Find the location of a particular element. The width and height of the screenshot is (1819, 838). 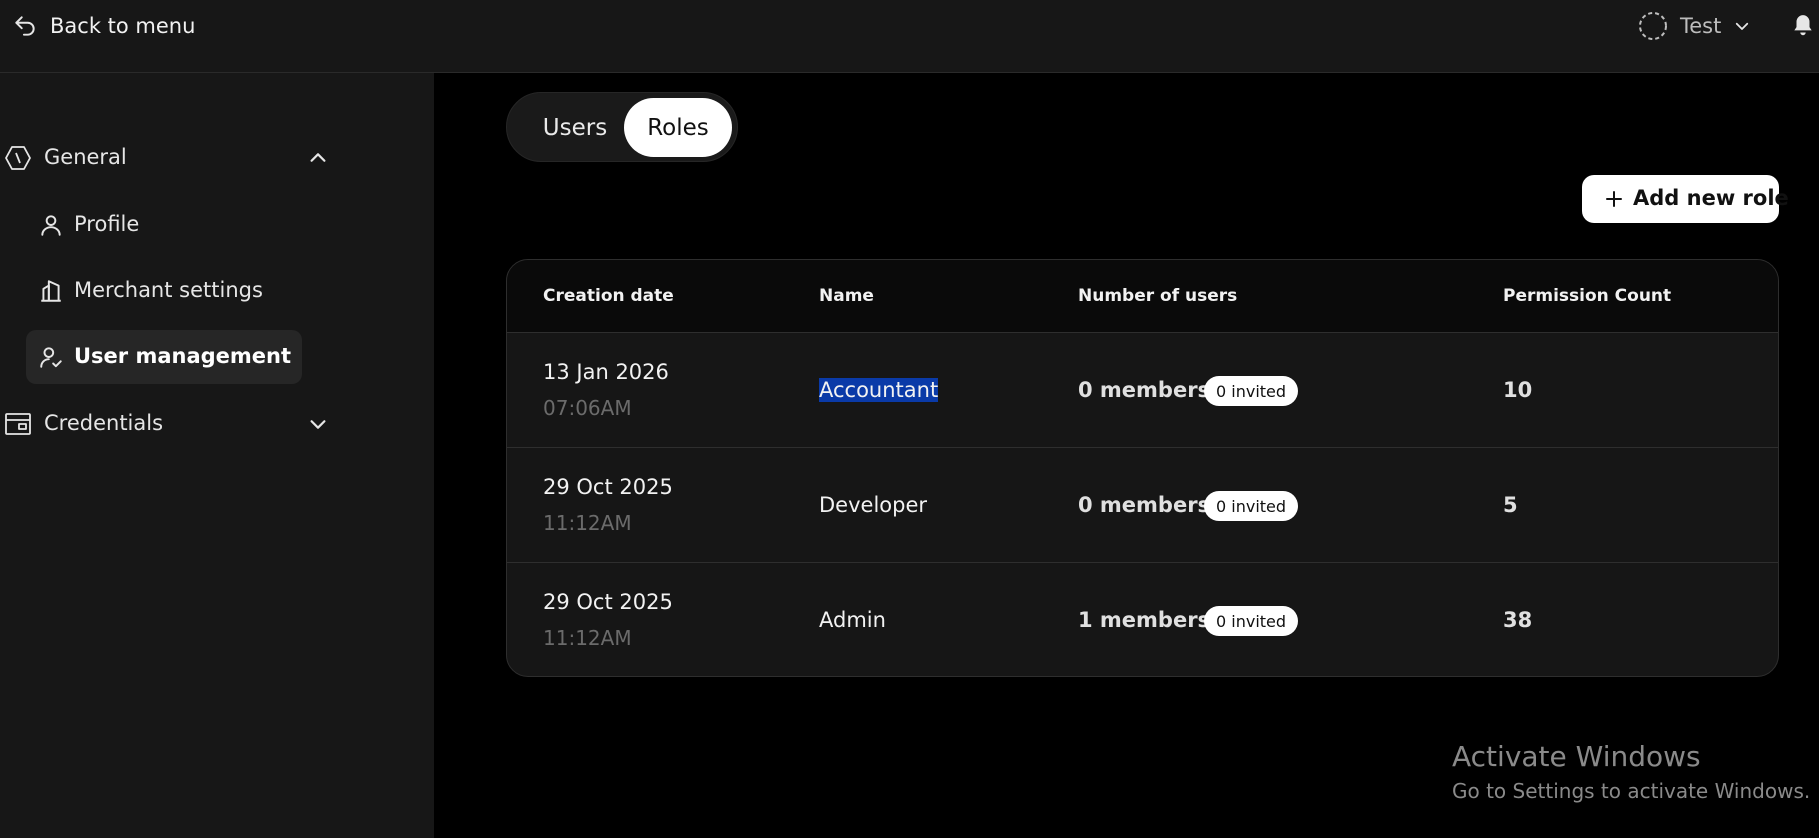

sidebar-section-label: General is located at coordinates (85, 157).